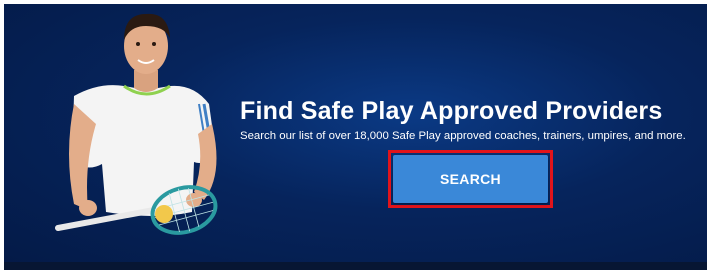 This screenshot has height=275, width=712. What do you see at coordinates (355, 266) in the screenshot?
I see `bottom-divider` at bounding box center [355, 266].